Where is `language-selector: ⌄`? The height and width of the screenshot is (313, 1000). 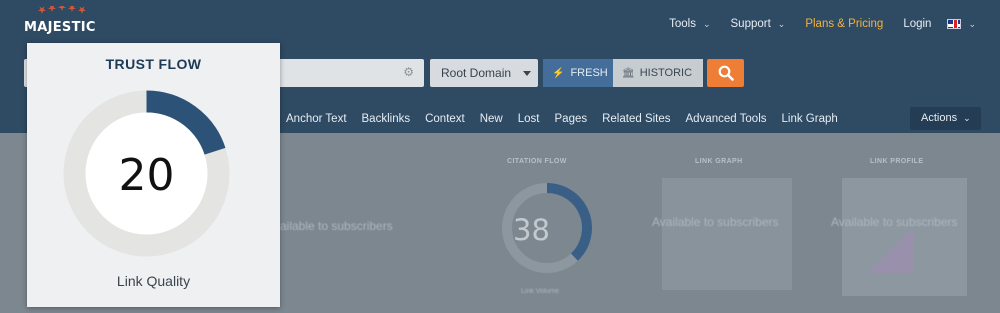 language-selector: ⌄ is located at coordinates (953, 24).